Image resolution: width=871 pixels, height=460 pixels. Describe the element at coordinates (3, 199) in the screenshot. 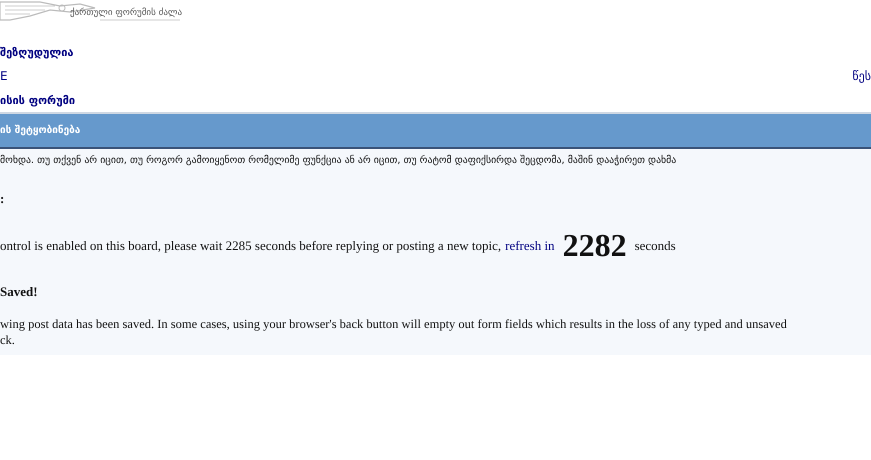

I see `message-label: :` at that location.